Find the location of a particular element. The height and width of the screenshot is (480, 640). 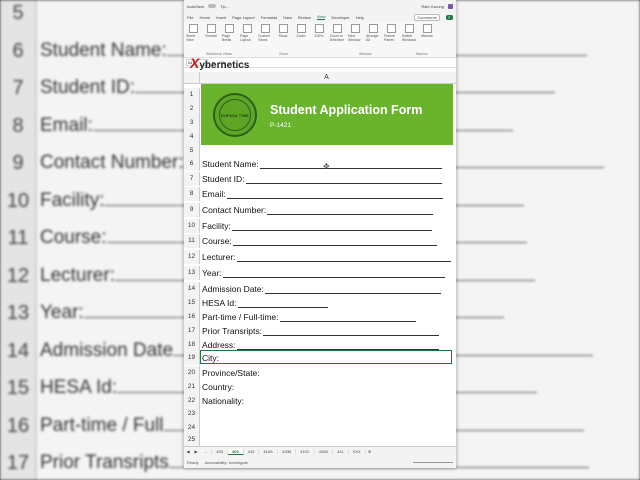

row-header-14: 14 is located at coordinates (192, 289).